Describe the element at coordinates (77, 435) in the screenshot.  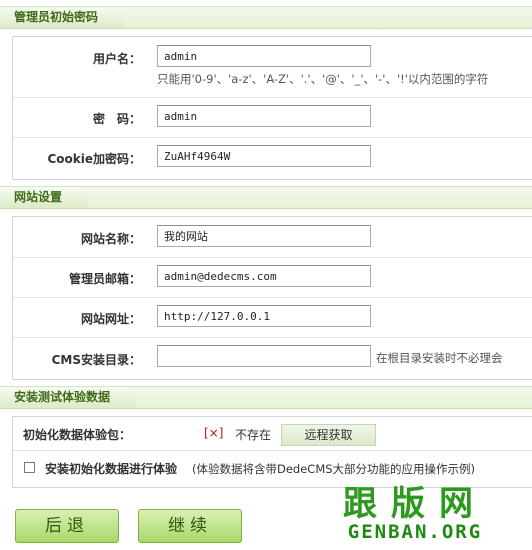
I see `demo-package-label: 初始化数据体验包：` at that location.